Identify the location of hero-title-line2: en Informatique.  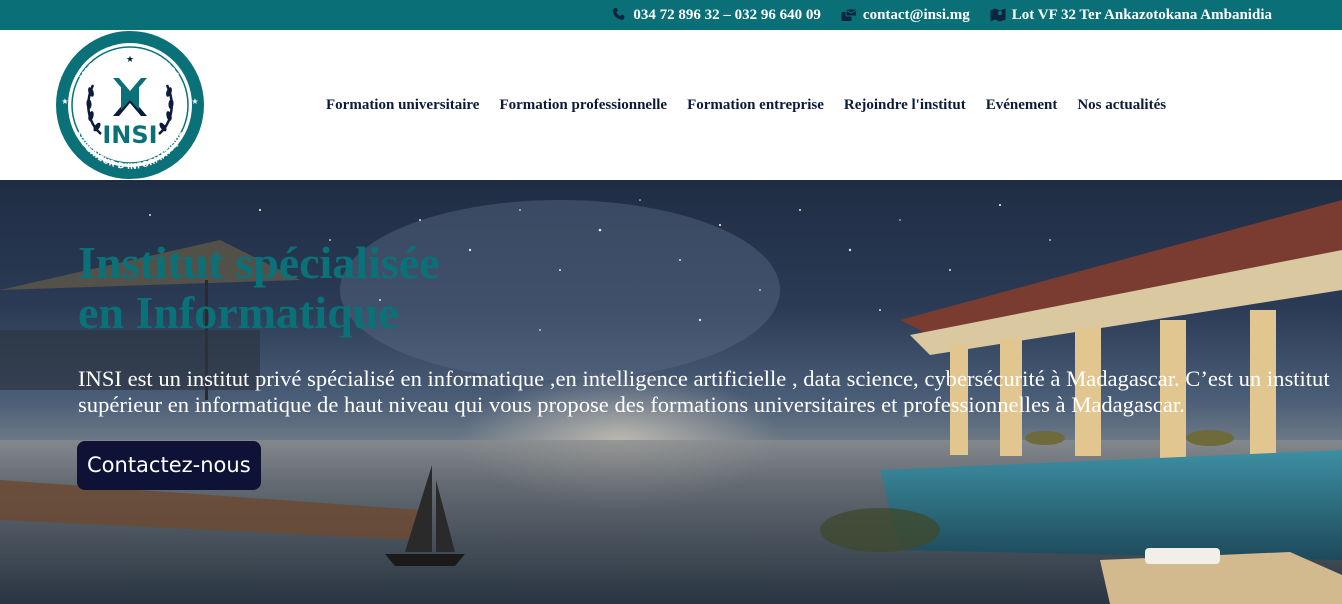
(238, 312).